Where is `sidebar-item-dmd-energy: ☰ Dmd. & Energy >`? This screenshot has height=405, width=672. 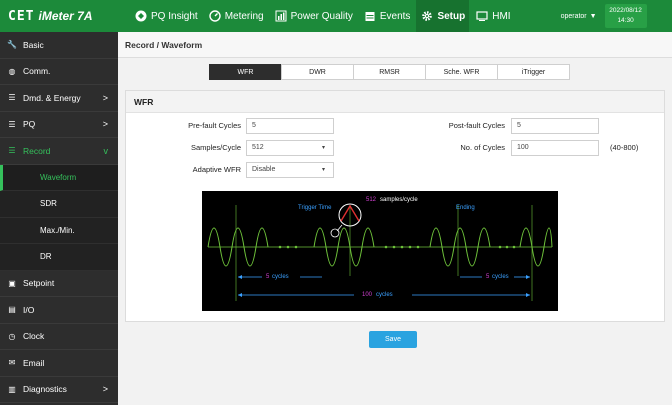
sidebar-item-dmd-energy: ☰ Dmd. & Energy > is located at coordinates (59, 98).